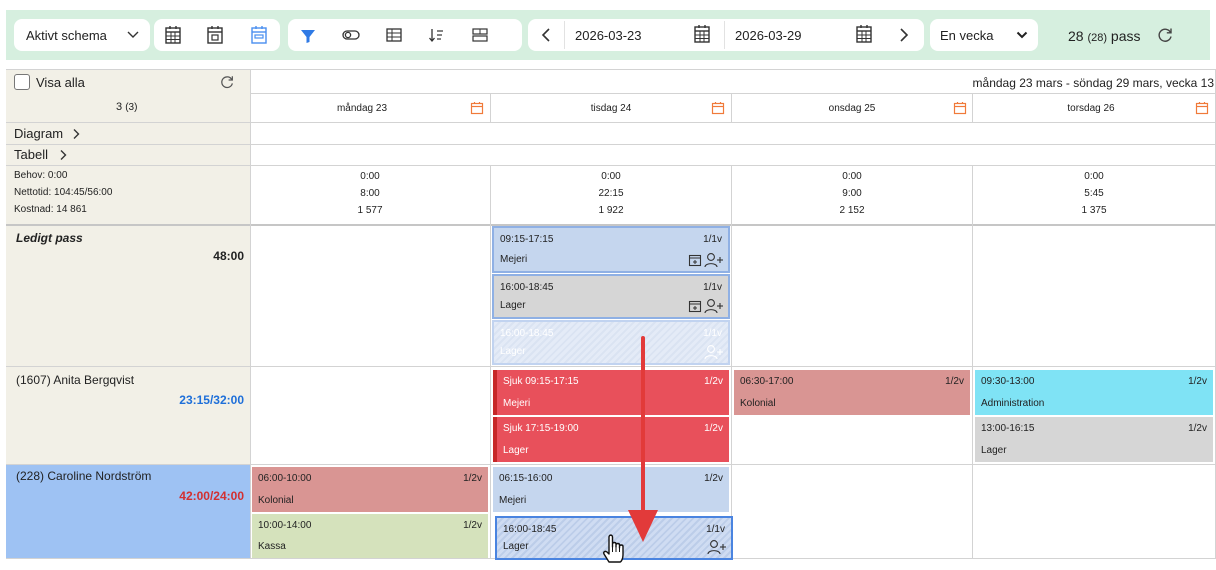  What do you see at coordinates (1094, 210) in the screenshot?
I see `day-cost: 1 375` at bounding box center [1094, 210].